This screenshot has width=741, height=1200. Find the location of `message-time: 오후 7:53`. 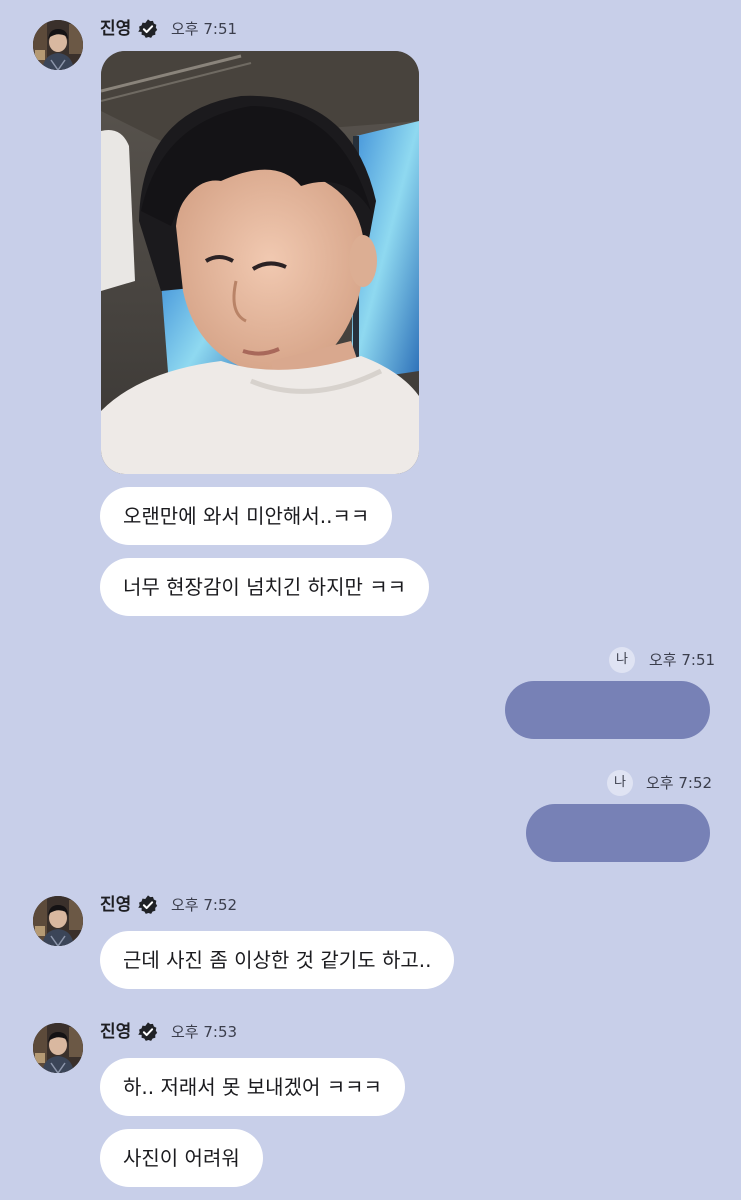

message-time: 오후 7:53 is located at coordinates (204, 1032).